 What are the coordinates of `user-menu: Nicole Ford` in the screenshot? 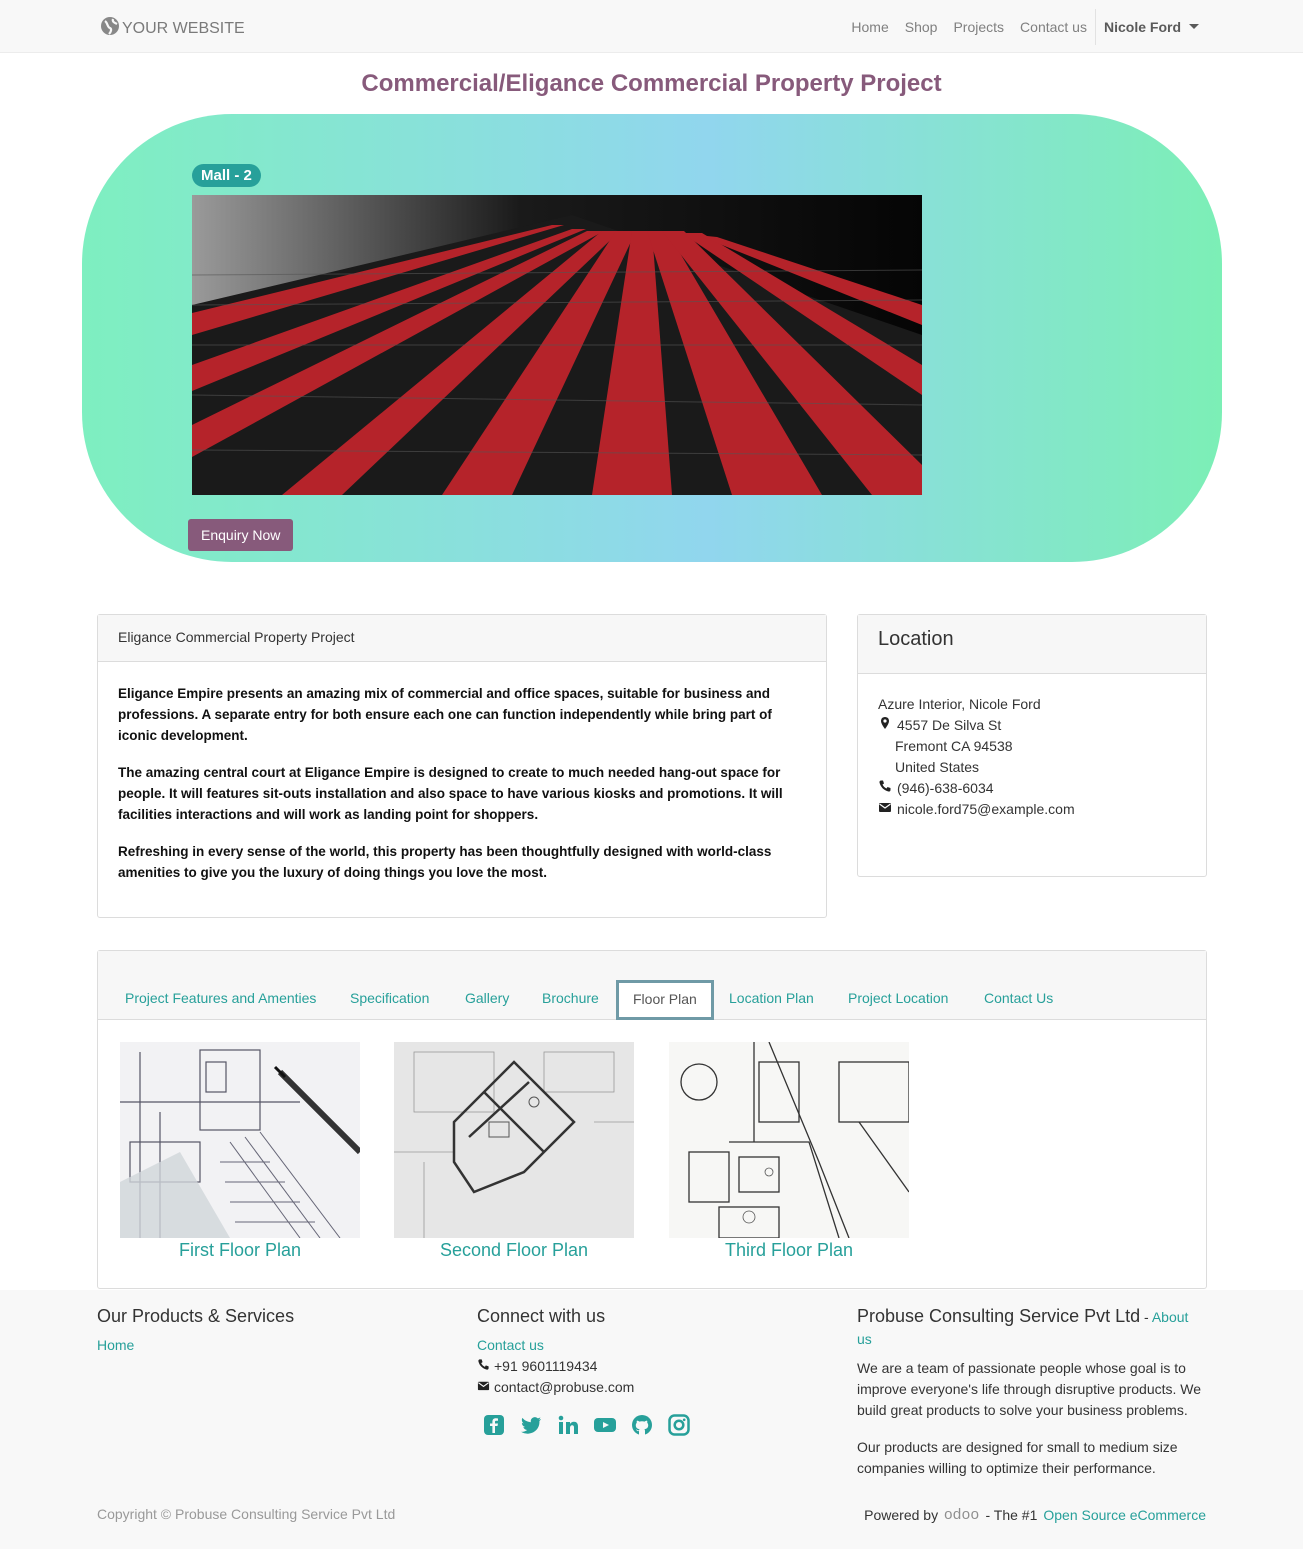 It's located at (1151, 27).